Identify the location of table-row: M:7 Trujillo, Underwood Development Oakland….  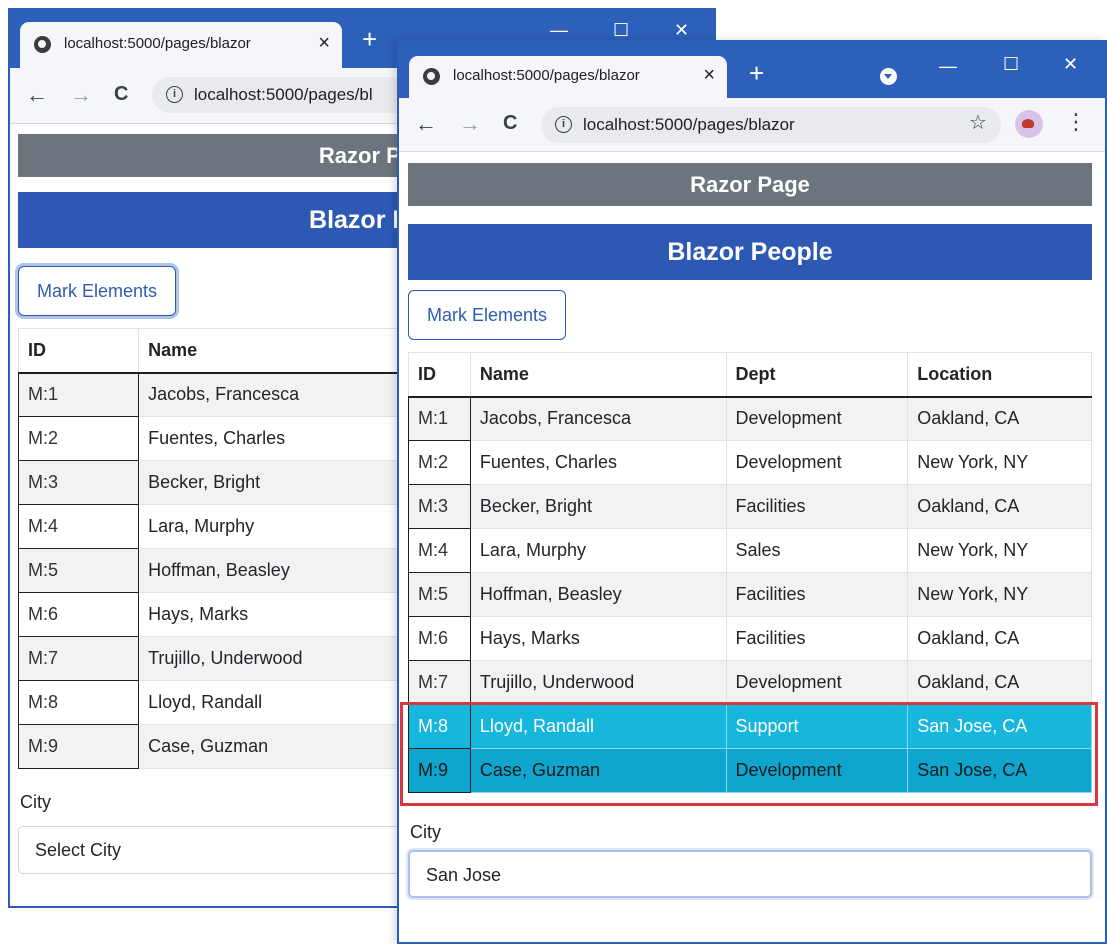
(750, 682).